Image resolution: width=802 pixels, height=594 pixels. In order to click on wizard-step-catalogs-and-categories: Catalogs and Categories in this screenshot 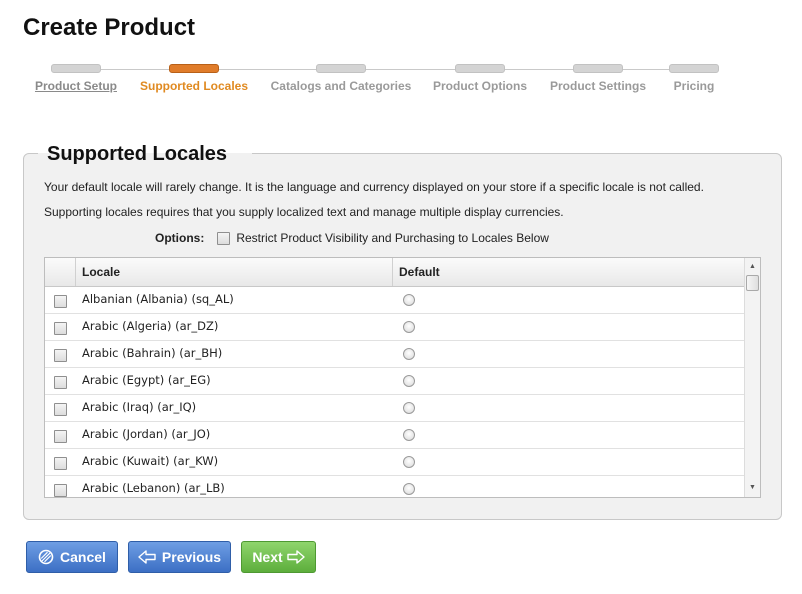, I will do `click(341, 78)`.